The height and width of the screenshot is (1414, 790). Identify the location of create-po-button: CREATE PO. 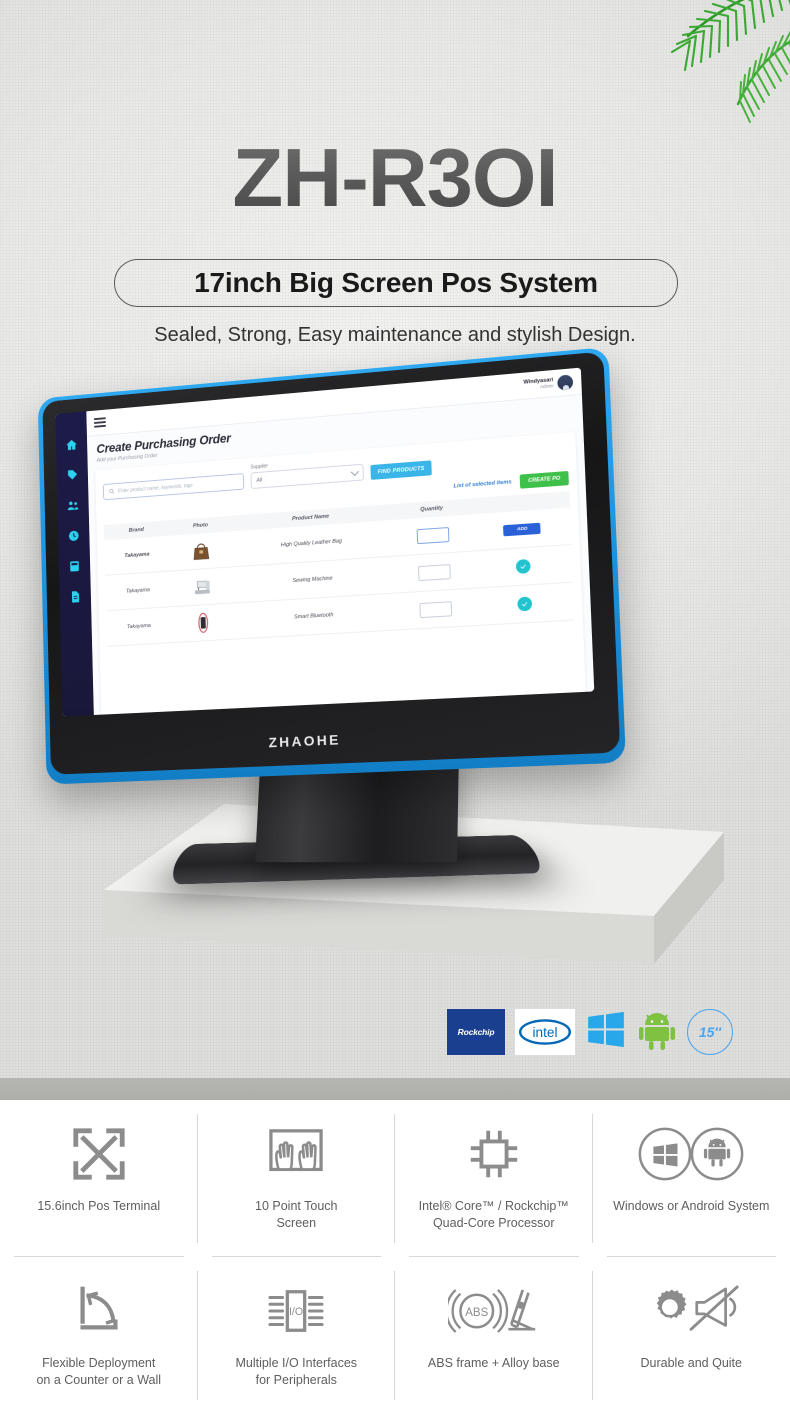
(544, 479).